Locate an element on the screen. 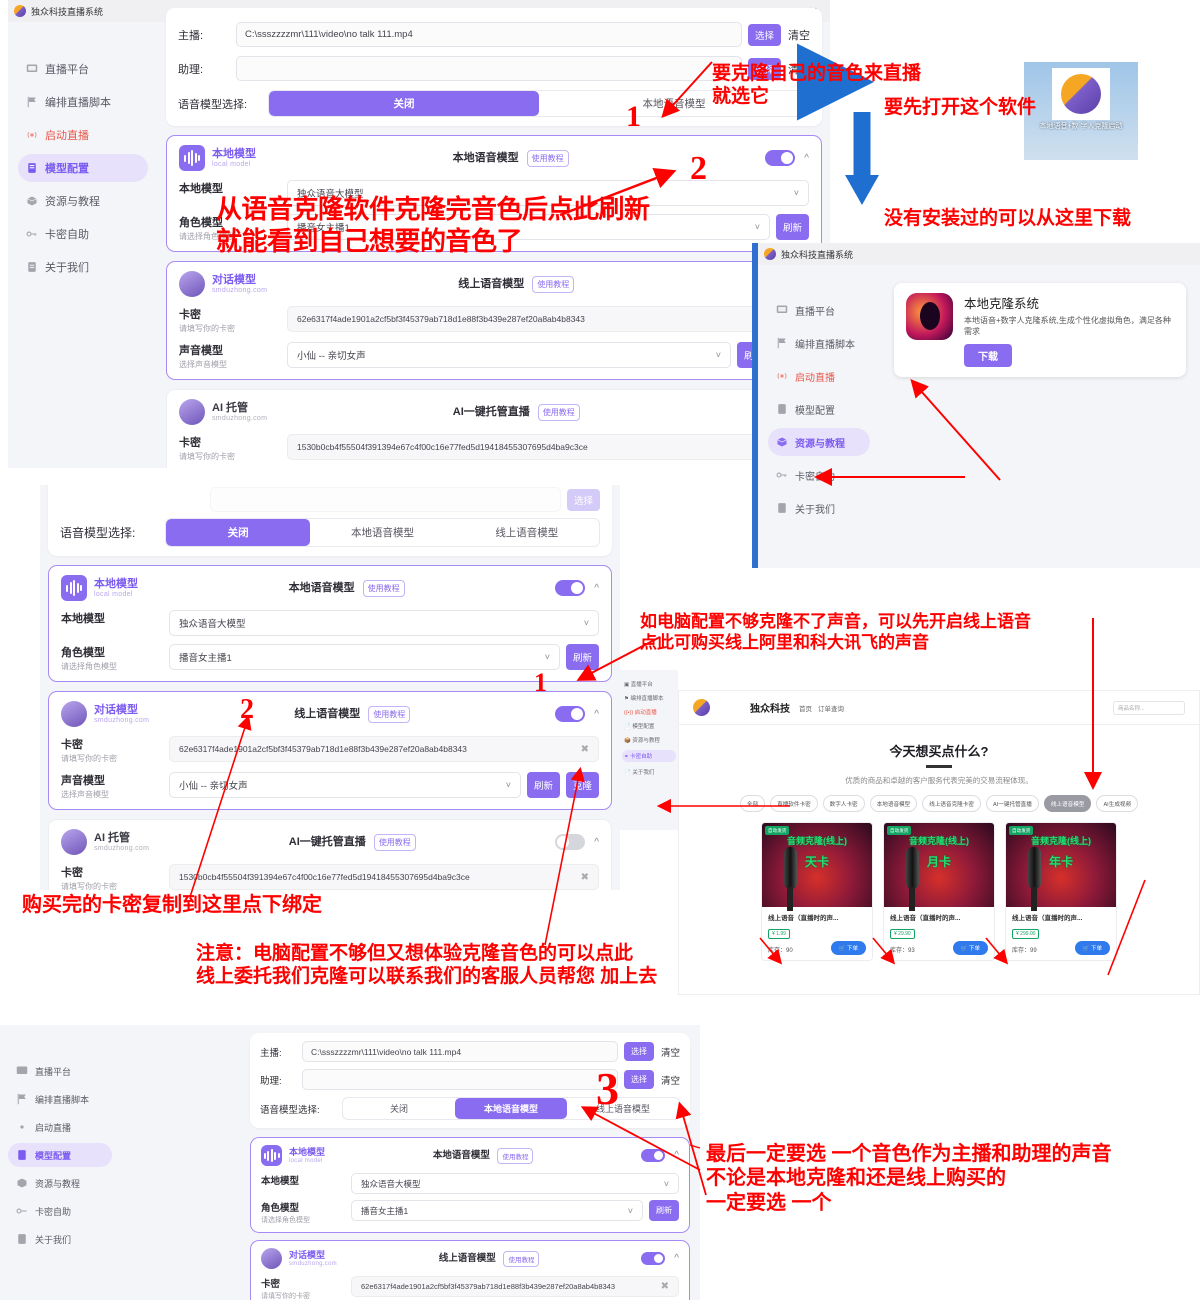 The height and width of the screenshot is (1300, 1200). sidebar-item-model-config: 📄 模型配置 is located at coordinates (649, 726).